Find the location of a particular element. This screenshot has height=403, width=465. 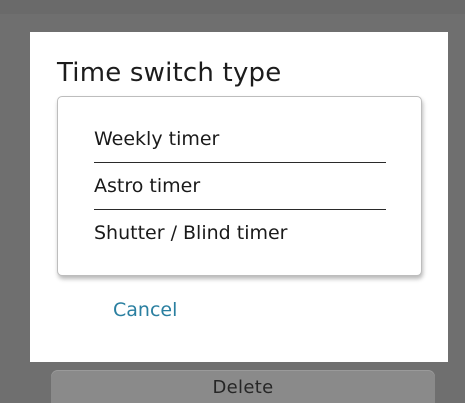

option-label: Shutter / Blind timer is located at coordinates (191, 233).